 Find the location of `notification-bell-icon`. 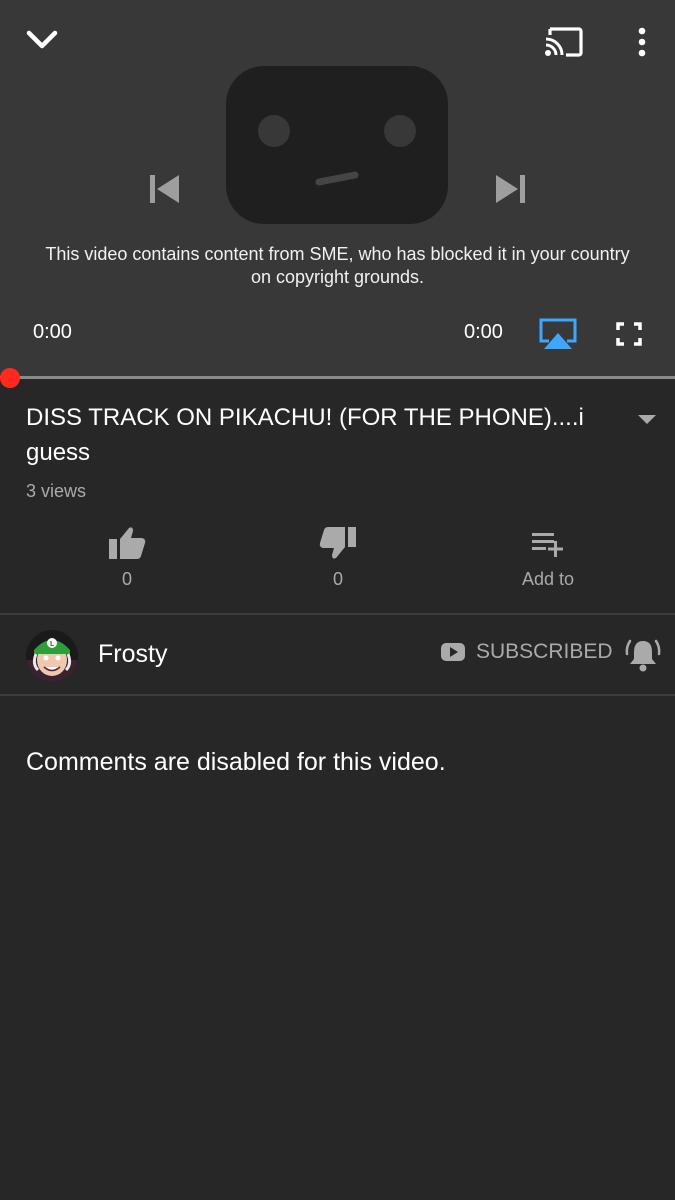

notification-bell-icon is located at coordinates (643, 655).